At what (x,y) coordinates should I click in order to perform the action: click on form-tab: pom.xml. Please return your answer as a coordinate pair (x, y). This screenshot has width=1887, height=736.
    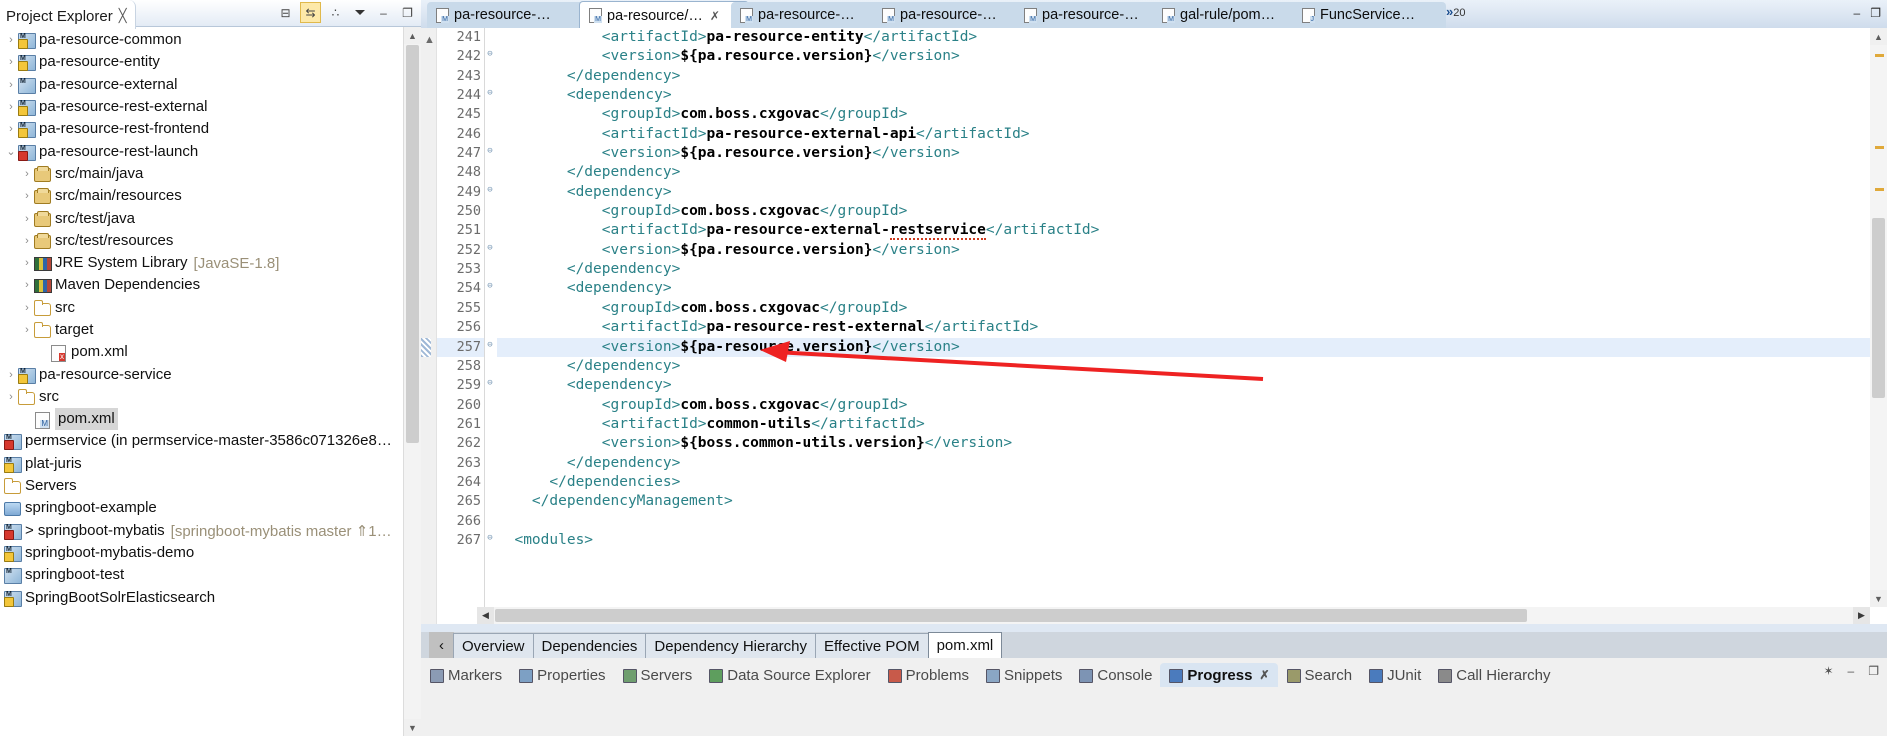
    Looking at the image, I should click on (965, 645).